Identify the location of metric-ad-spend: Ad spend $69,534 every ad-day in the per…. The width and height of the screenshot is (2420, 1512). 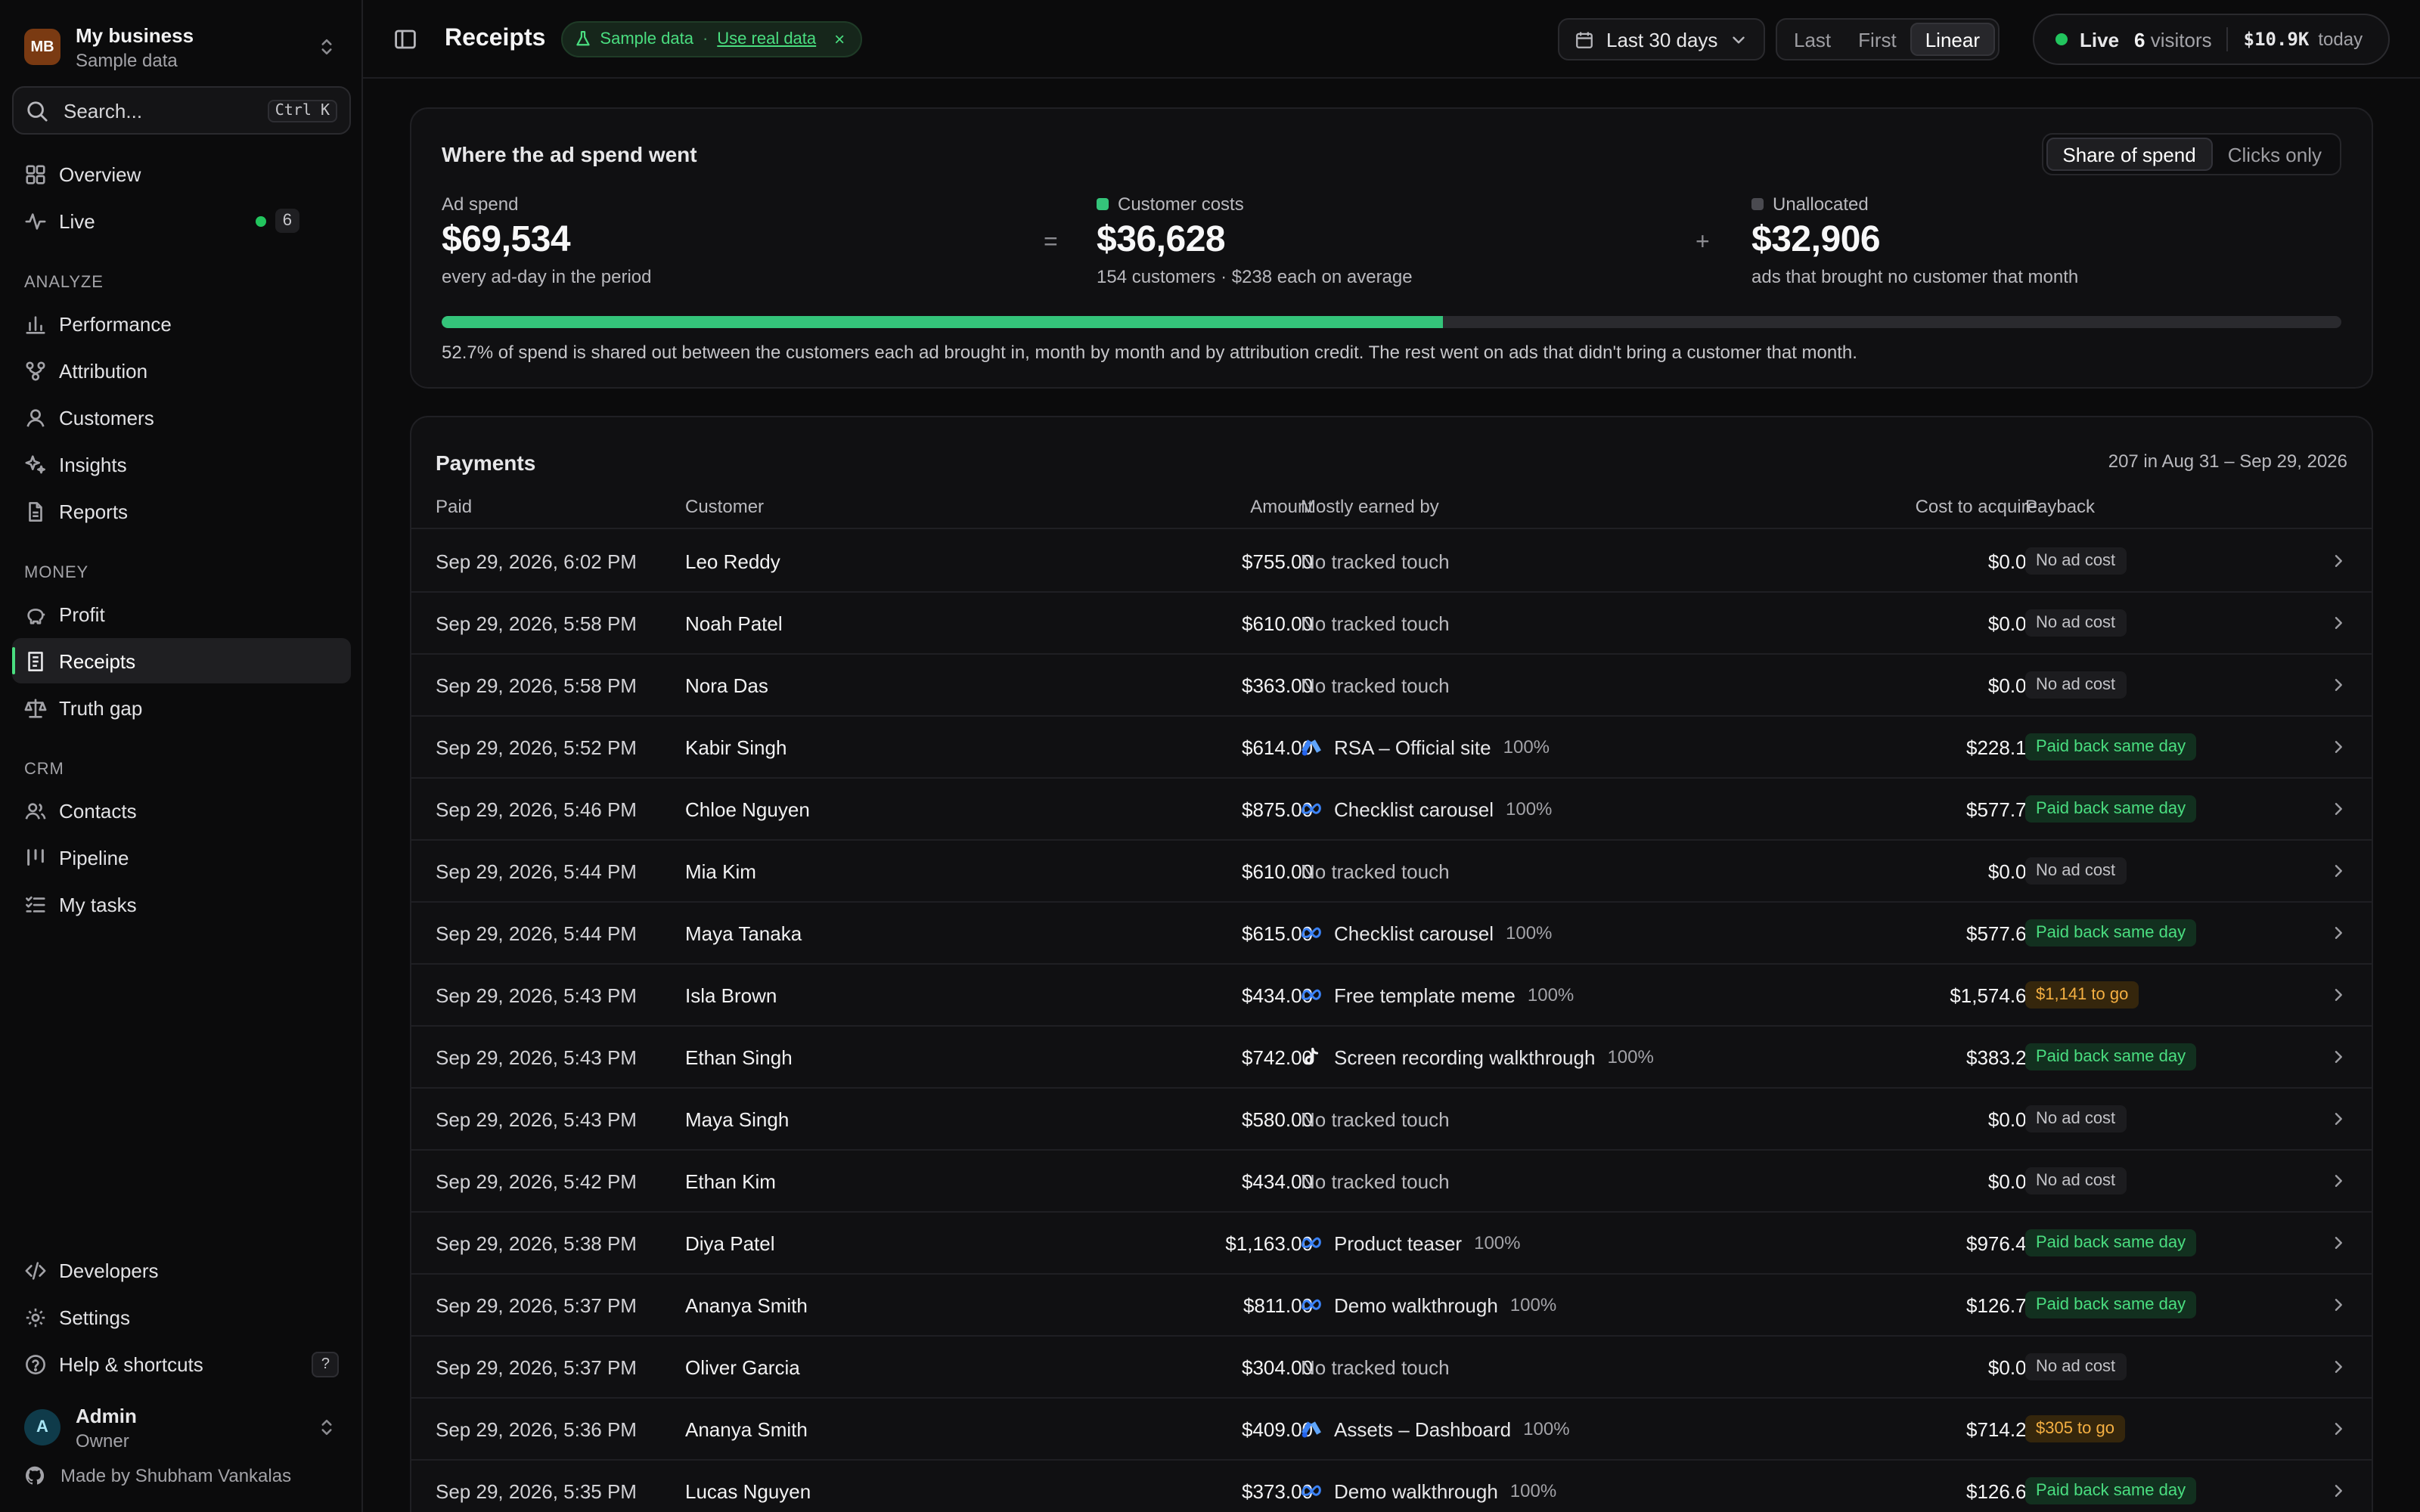
(547, 240).